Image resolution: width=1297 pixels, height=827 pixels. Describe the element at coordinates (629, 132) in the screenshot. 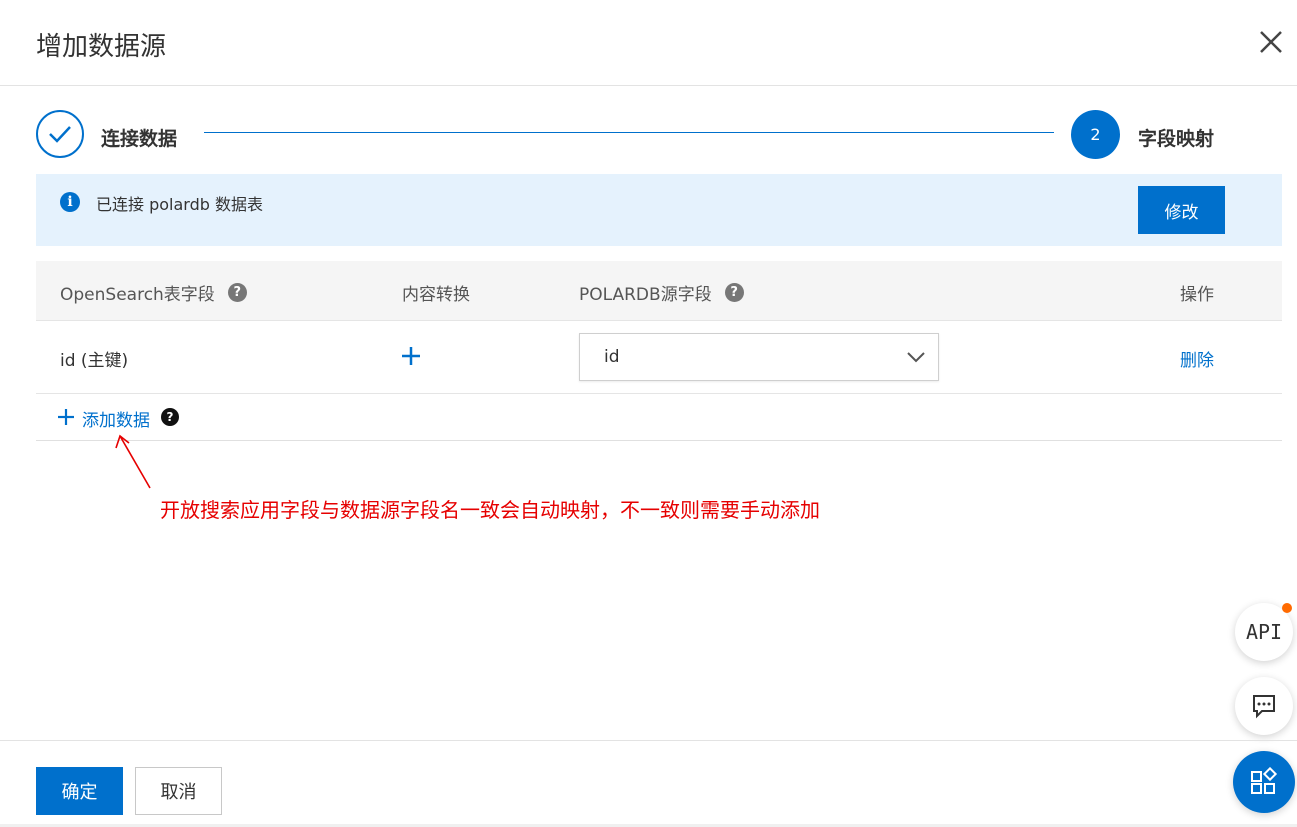

I see `step-connector` at that location.